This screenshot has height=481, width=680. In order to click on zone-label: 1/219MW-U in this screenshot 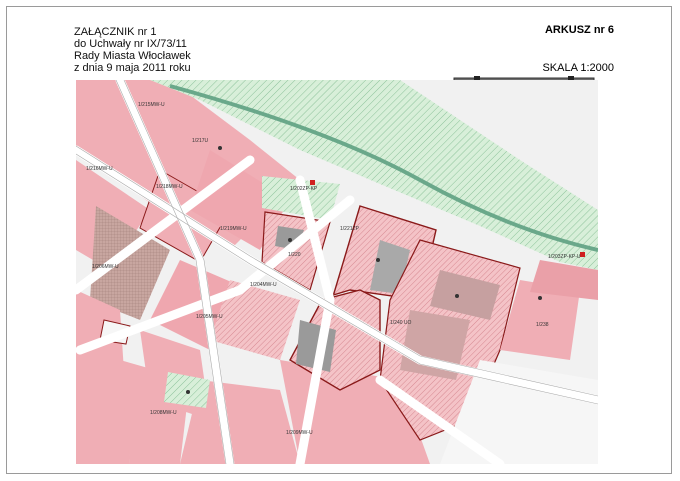, I will do `click(233, 229)`.